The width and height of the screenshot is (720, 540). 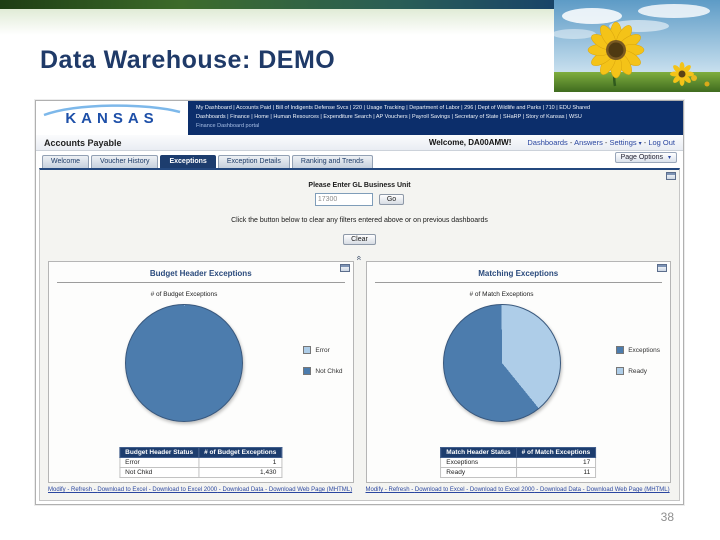 I want to click on divider, so click(x=201, y=282).